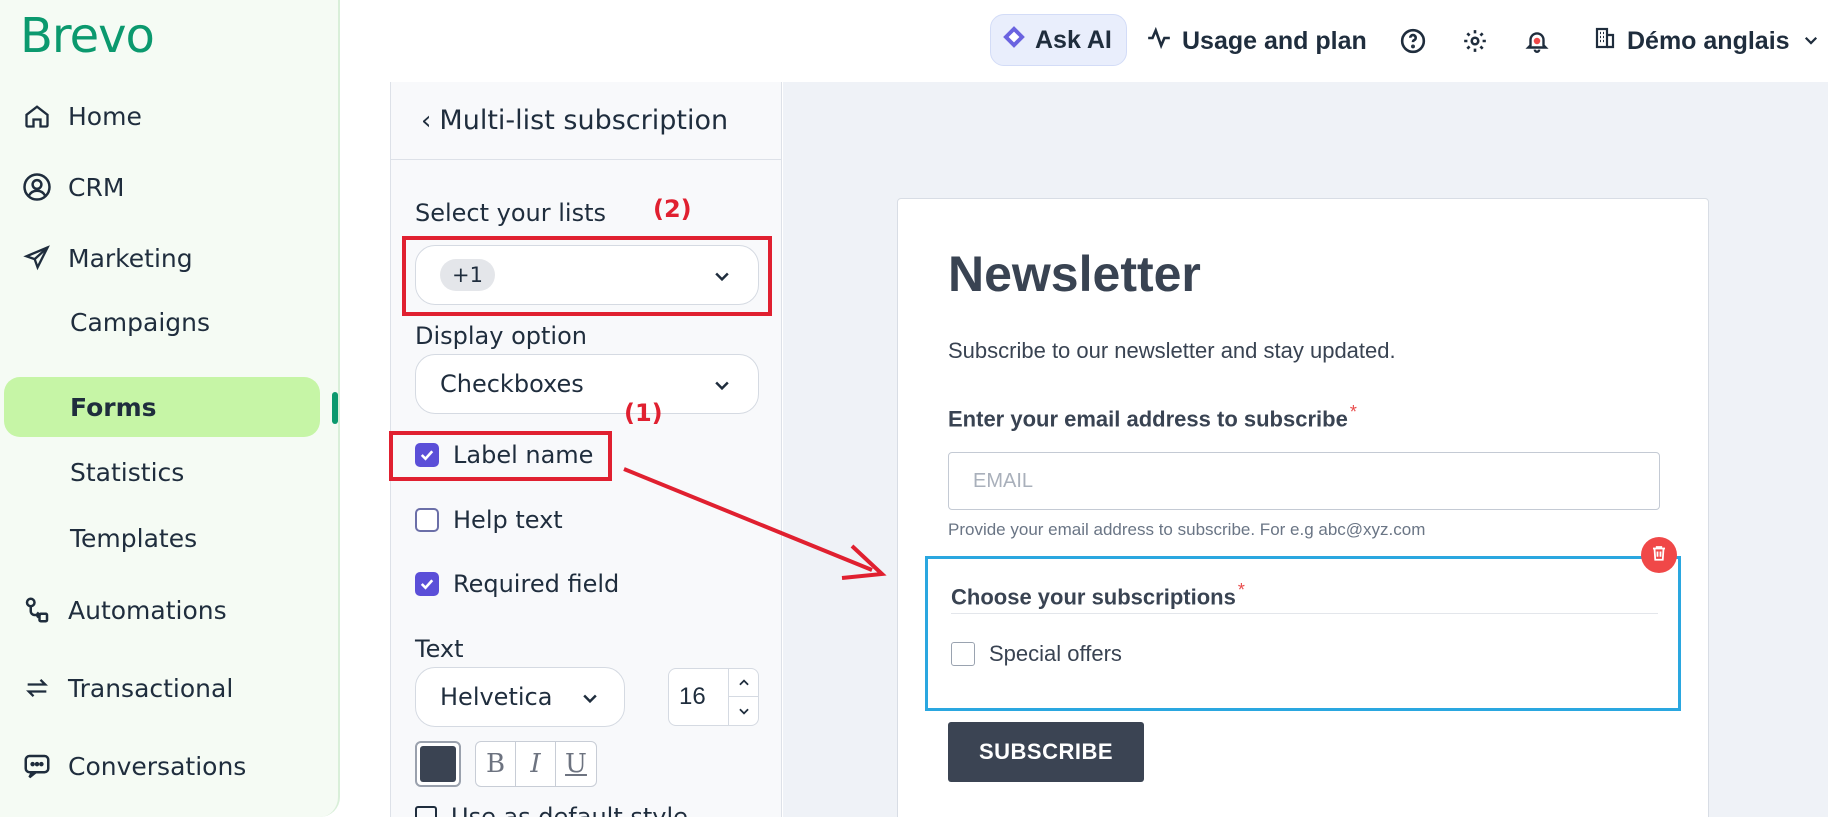  I want to click on required-field-text: Required field, so click(536, 584).